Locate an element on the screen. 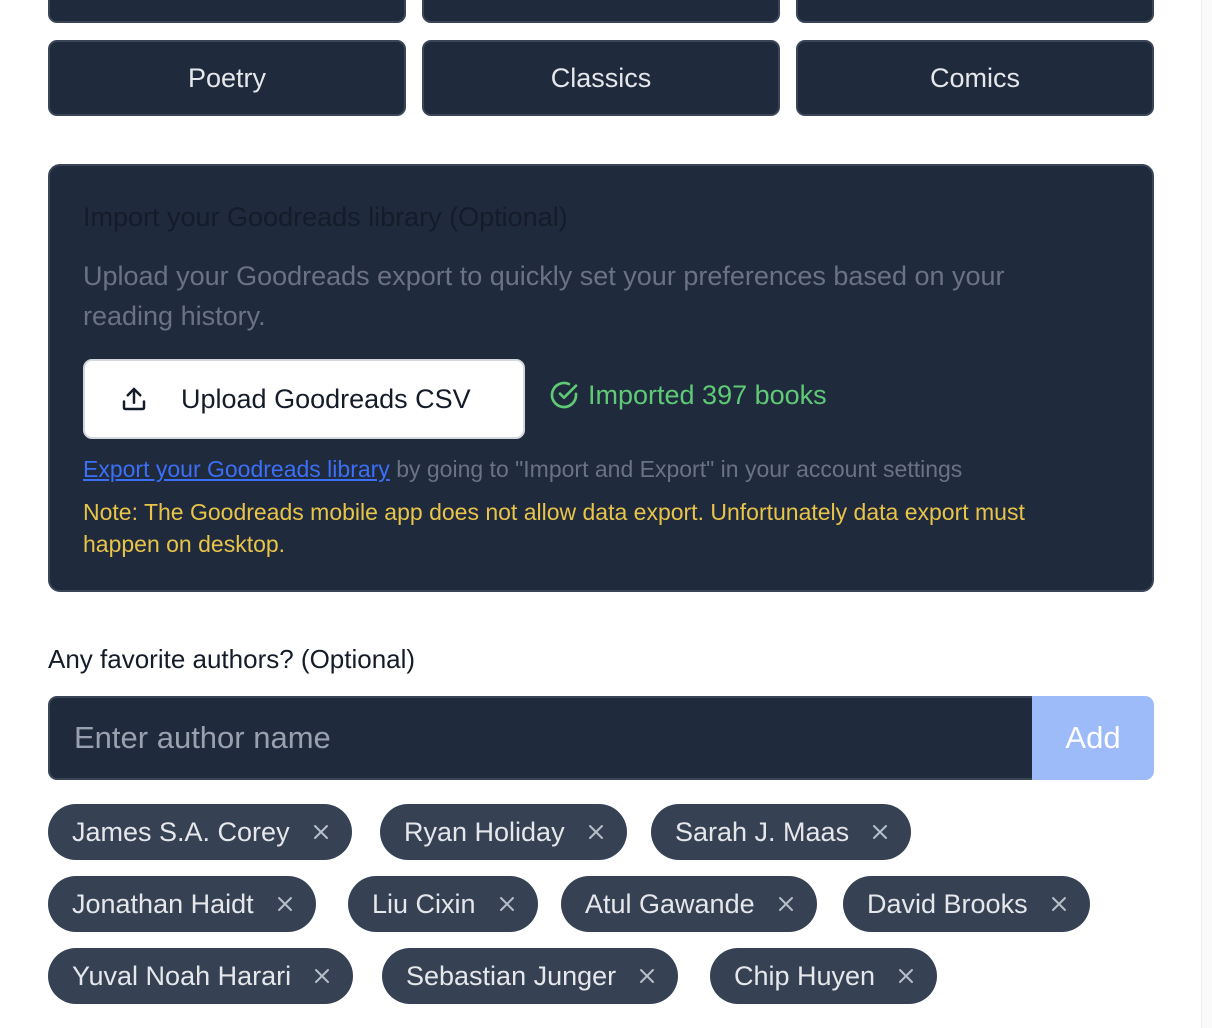  author-chip-label: Ryan Holiday is located at coordinates (484, 831).